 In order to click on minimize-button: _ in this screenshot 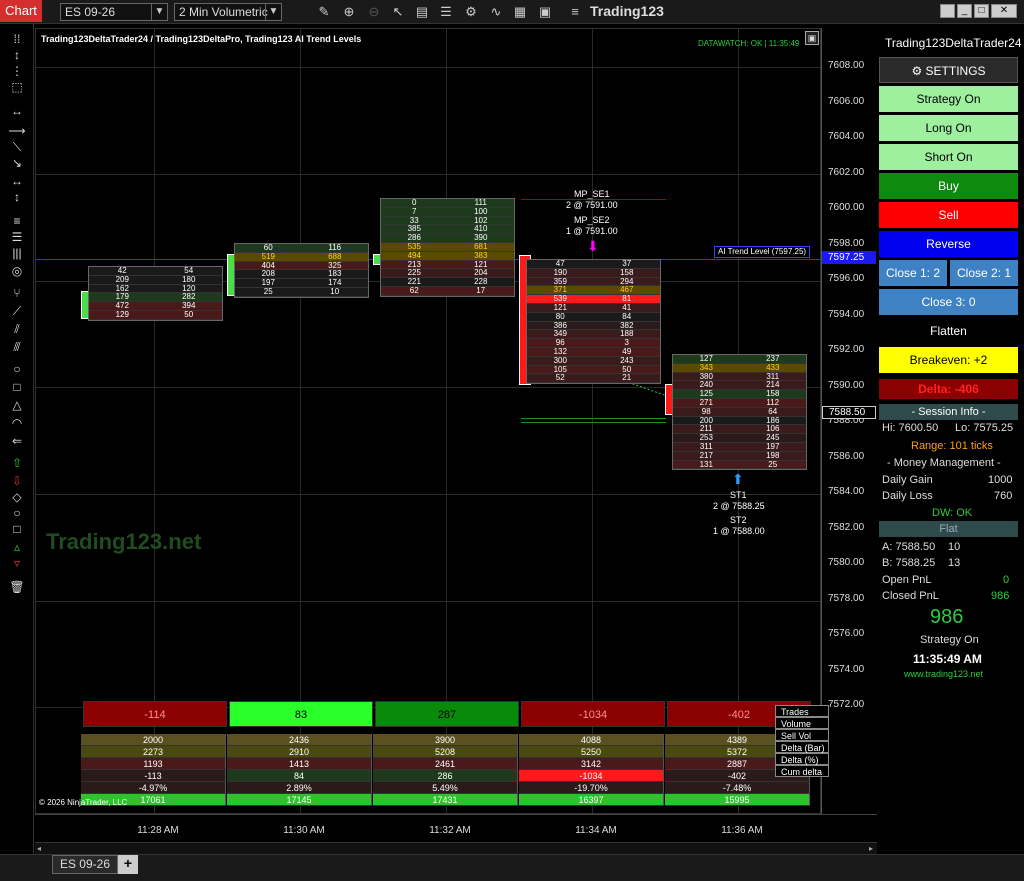, I will do `click(964, 11)`.